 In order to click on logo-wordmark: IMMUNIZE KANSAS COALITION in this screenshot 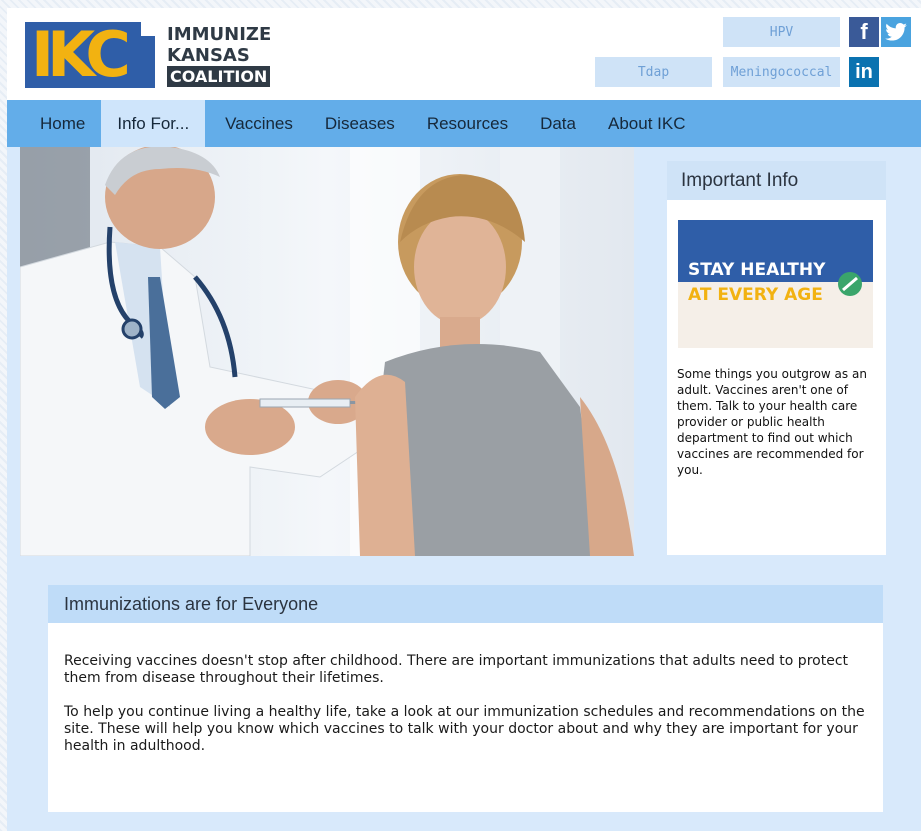, I will do `click(219, 55)`.